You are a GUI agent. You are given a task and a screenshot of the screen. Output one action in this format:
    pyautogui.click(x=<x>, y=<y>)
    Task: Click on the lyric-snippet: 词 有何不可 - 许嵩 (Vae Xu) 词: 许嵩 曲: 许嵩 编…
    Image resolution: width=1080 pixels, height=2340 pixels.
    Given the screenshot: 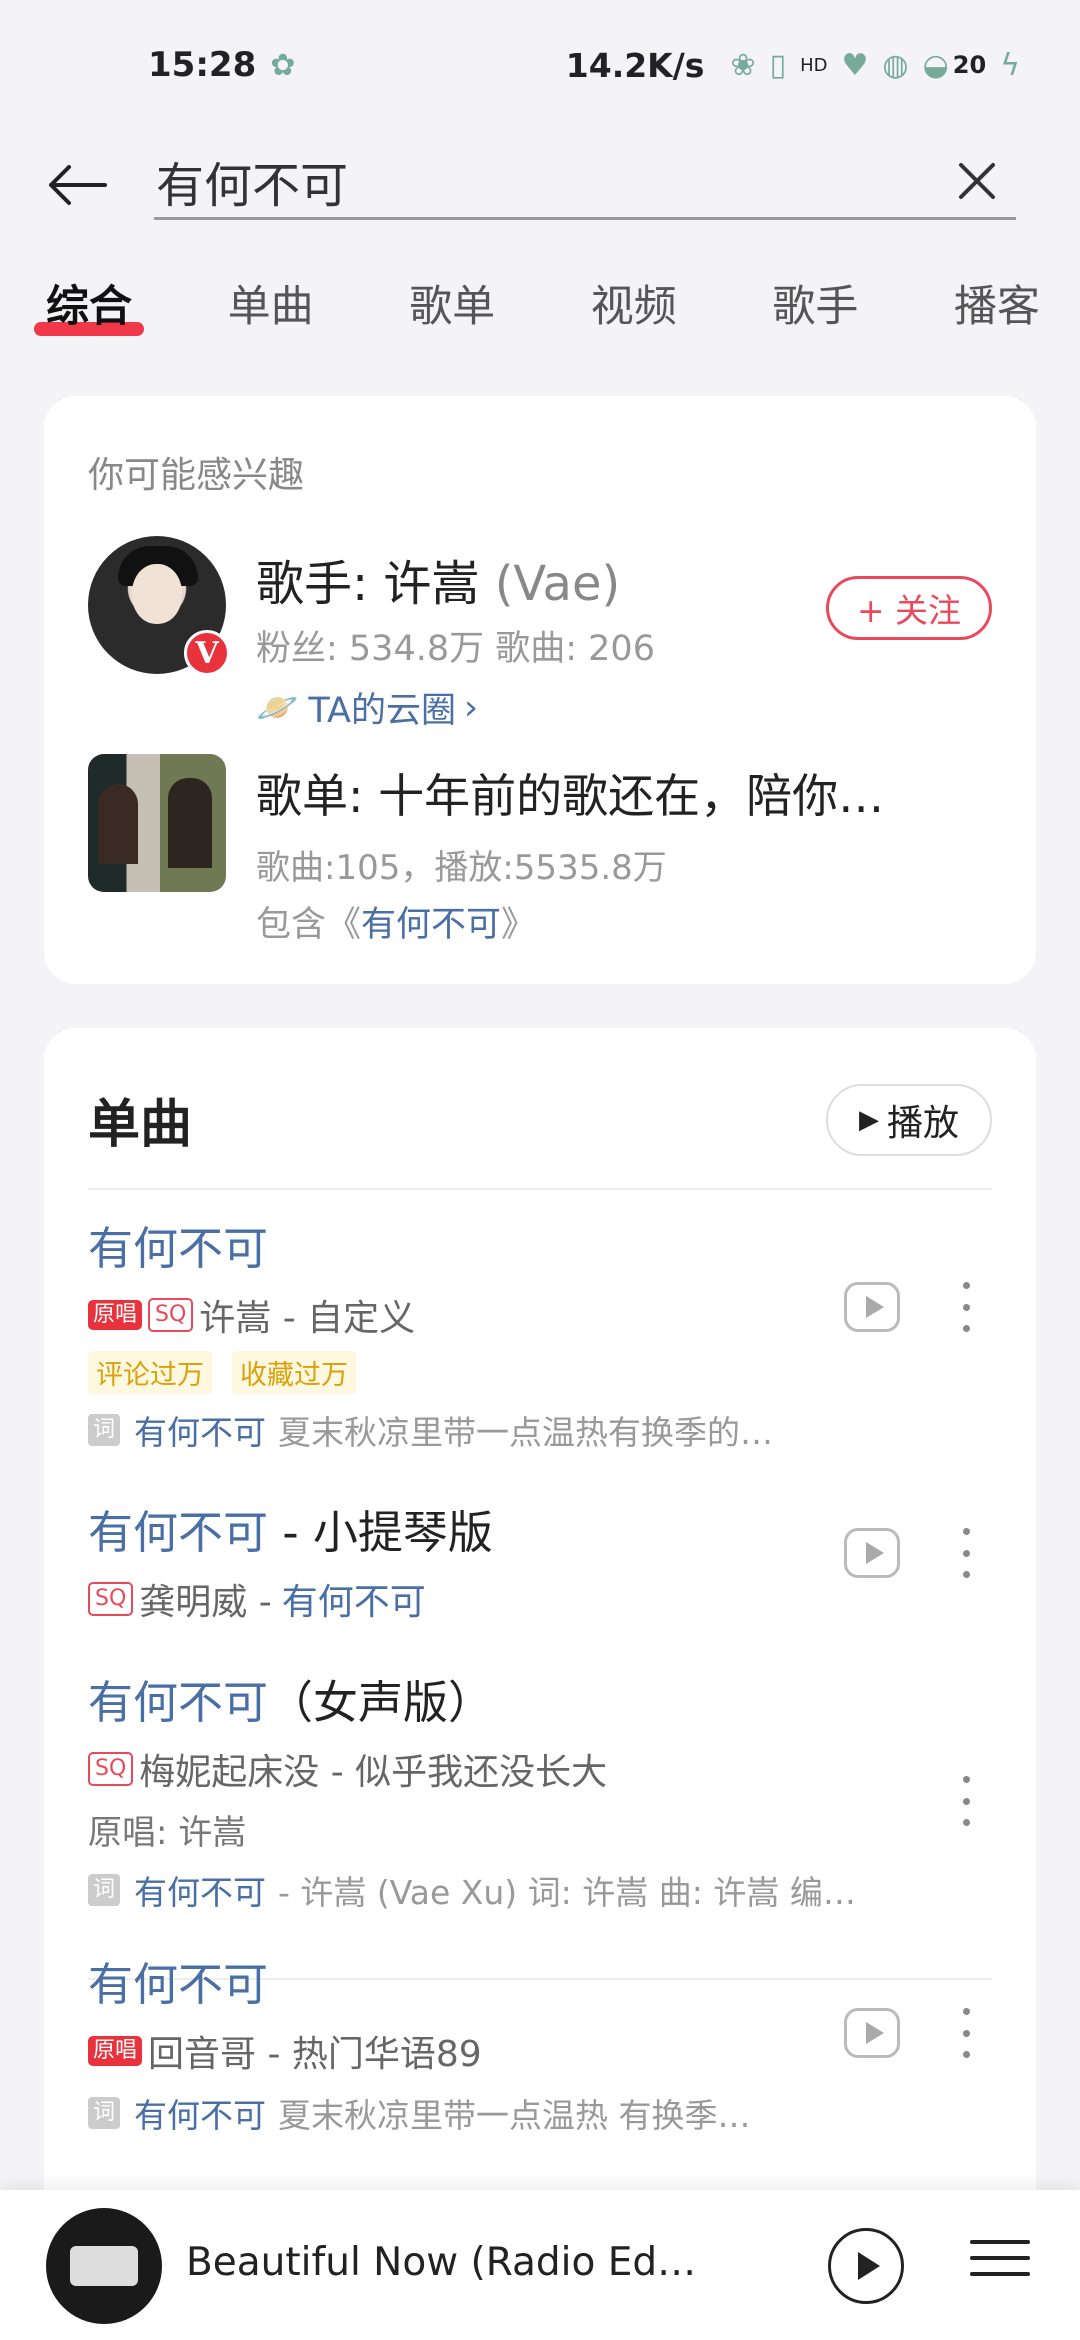 What is the action you would take?
    pyautogui.click(x=540, y=1890)
    